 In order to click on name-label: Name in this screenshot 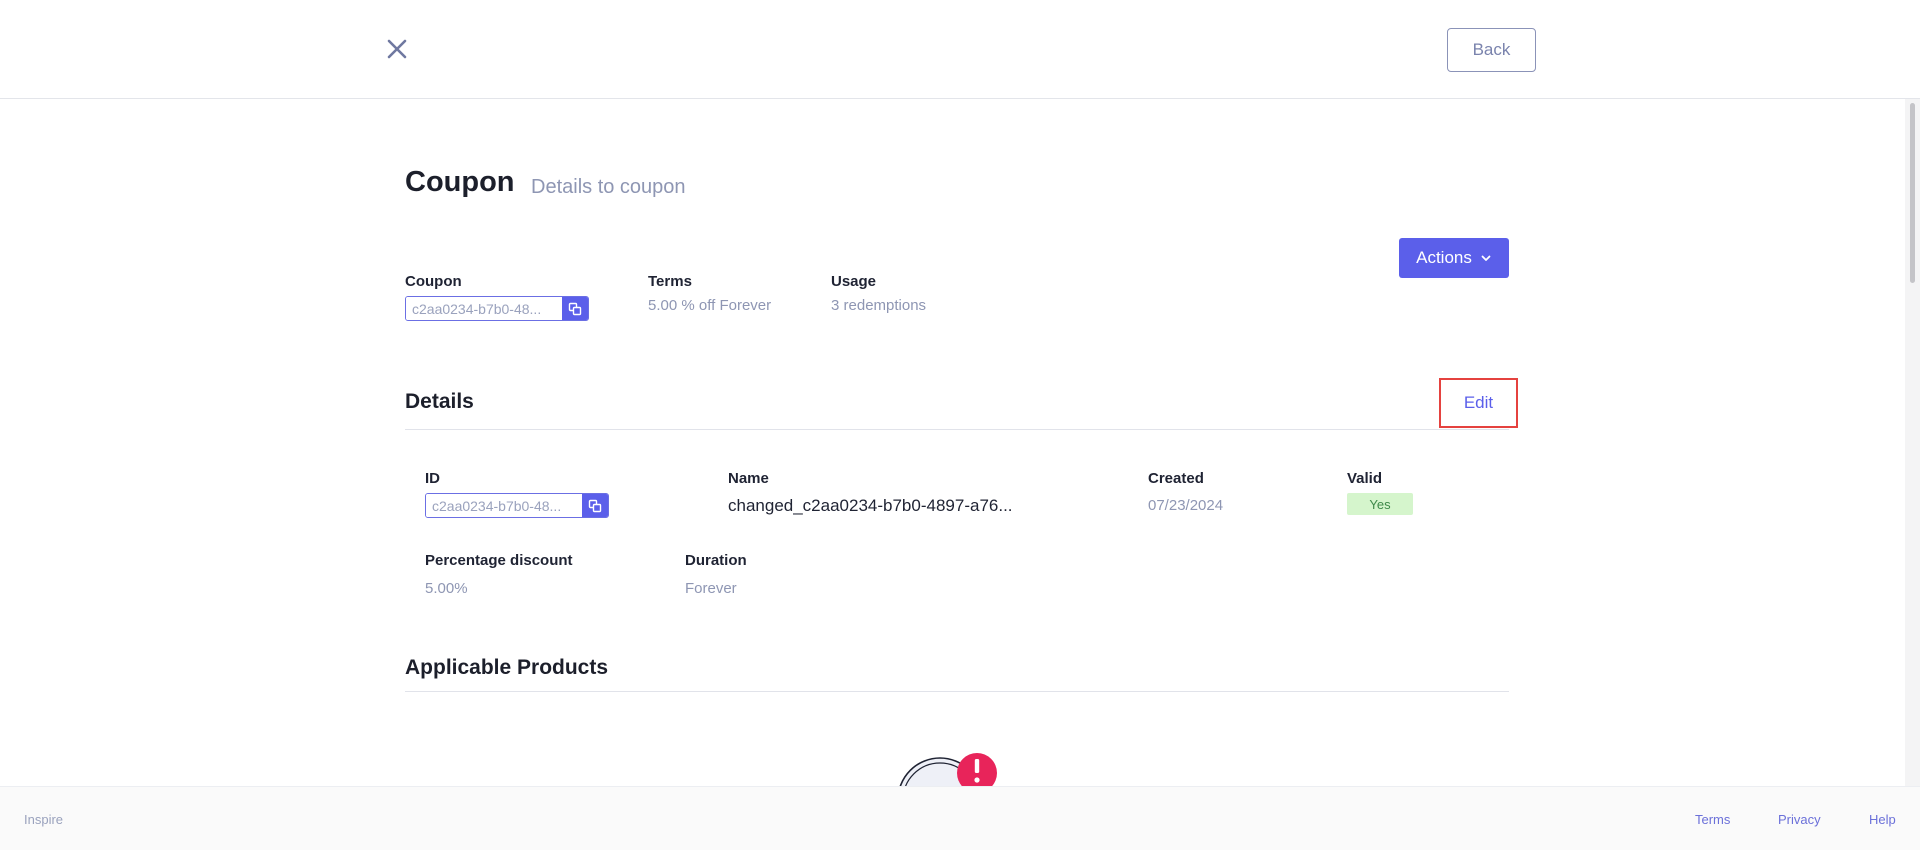, I will do `click(748, 478)`.